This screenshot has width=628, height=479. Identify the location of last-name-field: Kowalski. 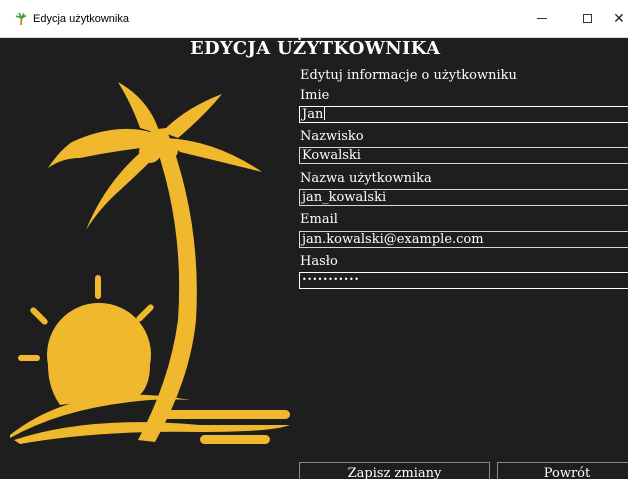
(463, 155).